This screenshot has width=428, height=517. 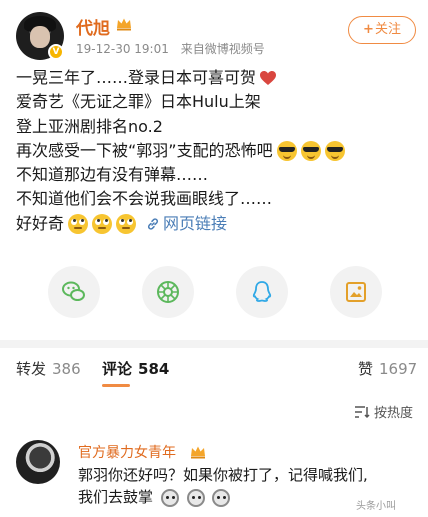 I want to click on post-tabs: 转发 386 评论 584 赞 1697, so click(x=216, y=369).